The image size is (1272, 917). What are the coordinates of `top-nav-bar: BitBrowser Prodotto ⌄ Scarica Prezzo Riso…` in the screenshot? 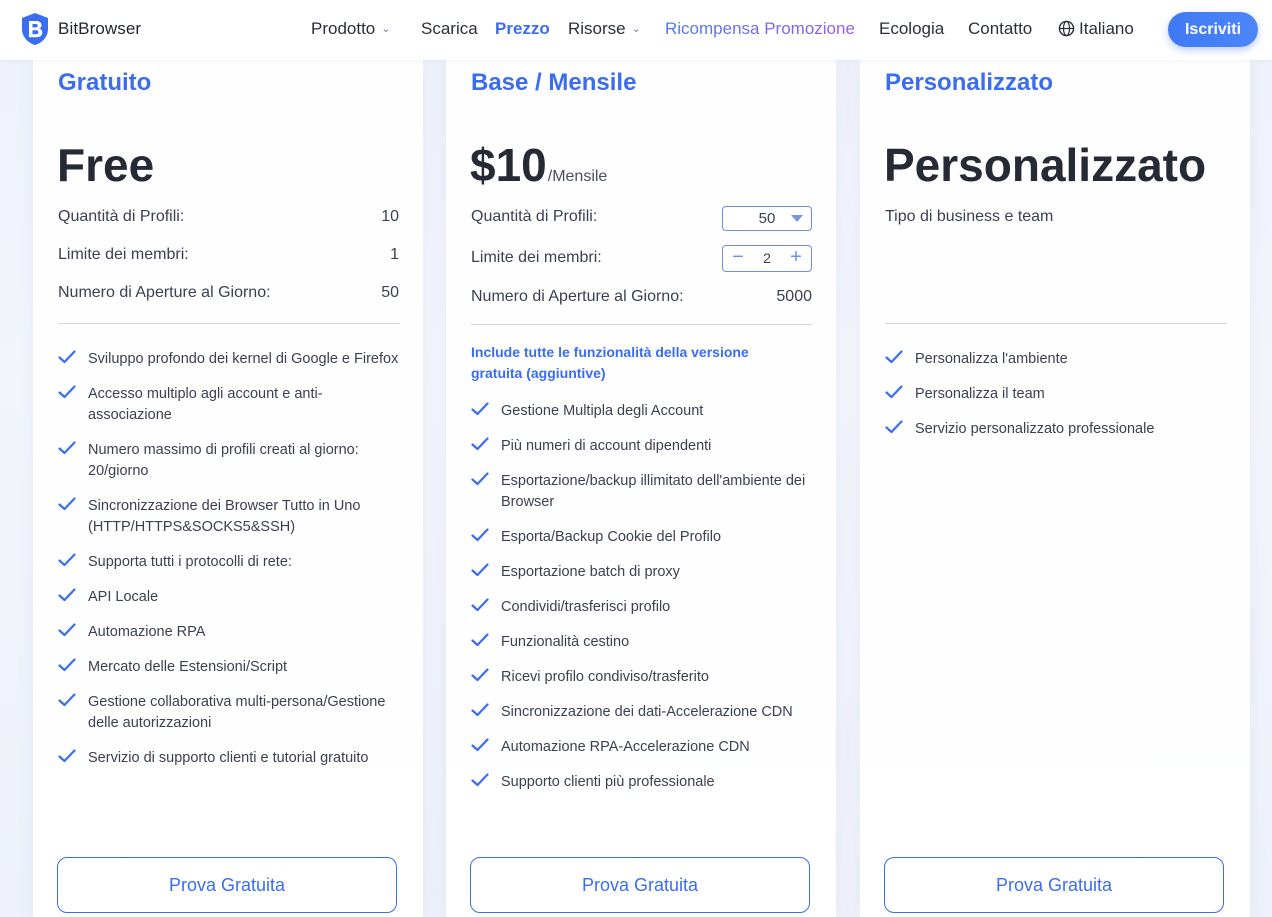 It's located at (636, 30).